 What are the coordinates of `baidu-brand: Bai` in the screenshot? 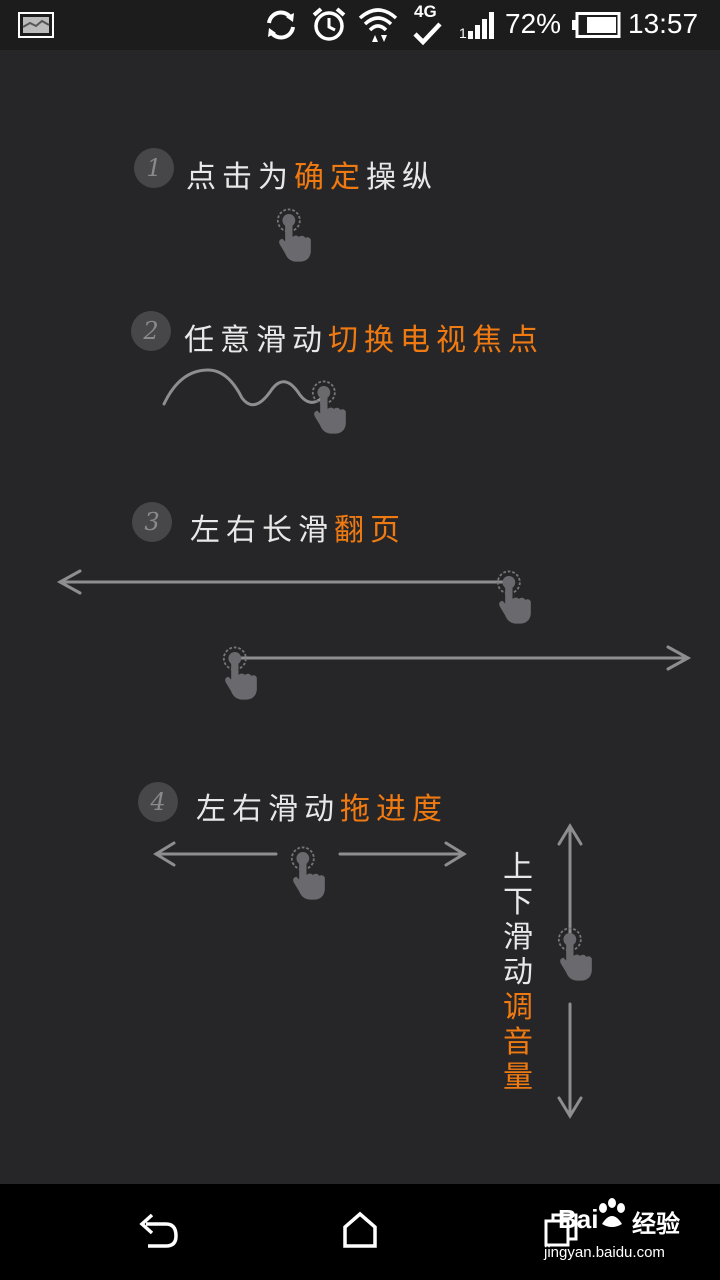 It's located at (578, 1219).